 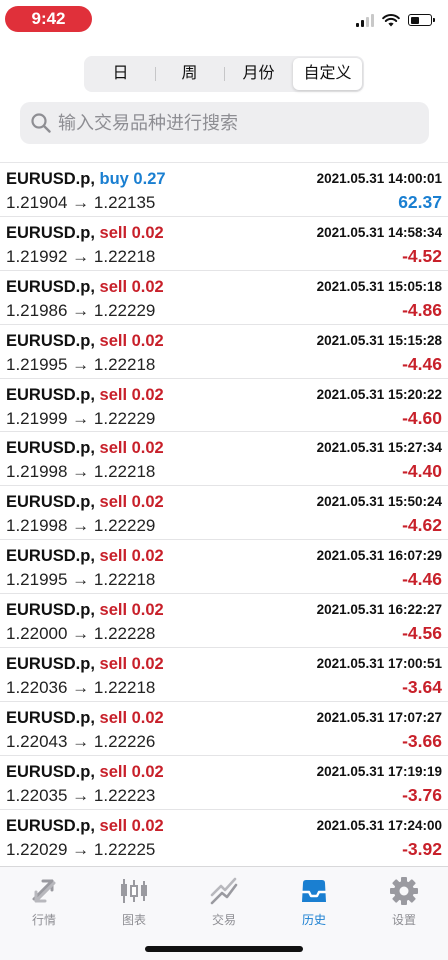 What do you see at coordinates (421, 20) in the screenshot?
I see `battery-icon` at bounding box center [421, 20].